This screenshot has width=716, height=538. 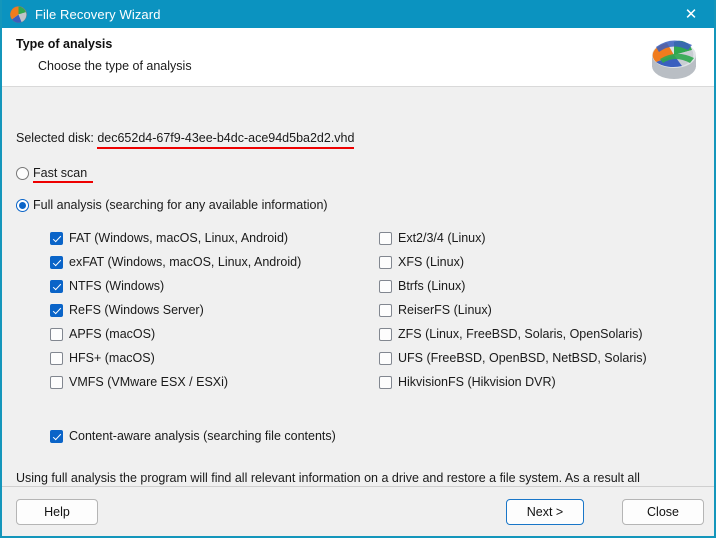 What do you see at coordinates (136, 310) in the screenshot?
I see `checkbox-label: ReFS (Windows Server)` at bounding box center [136, 310].